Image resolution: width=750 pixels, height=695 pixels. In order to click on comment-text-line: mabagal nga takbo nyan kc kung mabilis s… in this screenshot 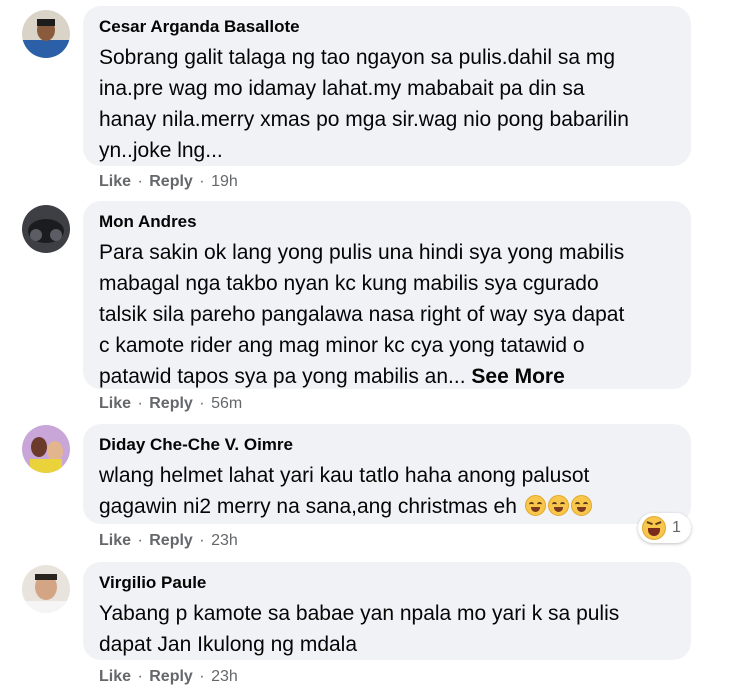, I will do `click(349, 283)`.